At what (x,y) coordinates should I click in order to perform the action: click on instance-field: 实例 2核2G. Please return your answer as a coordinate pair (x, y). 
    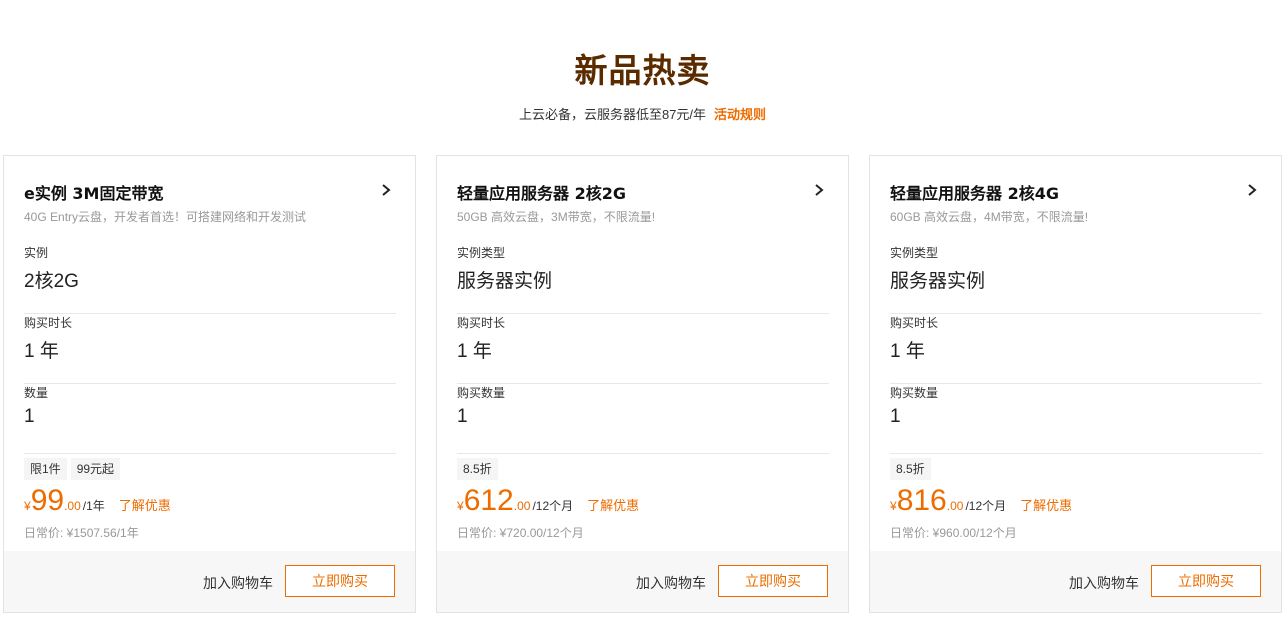
    Looking at the image, I should click on (210, 279).